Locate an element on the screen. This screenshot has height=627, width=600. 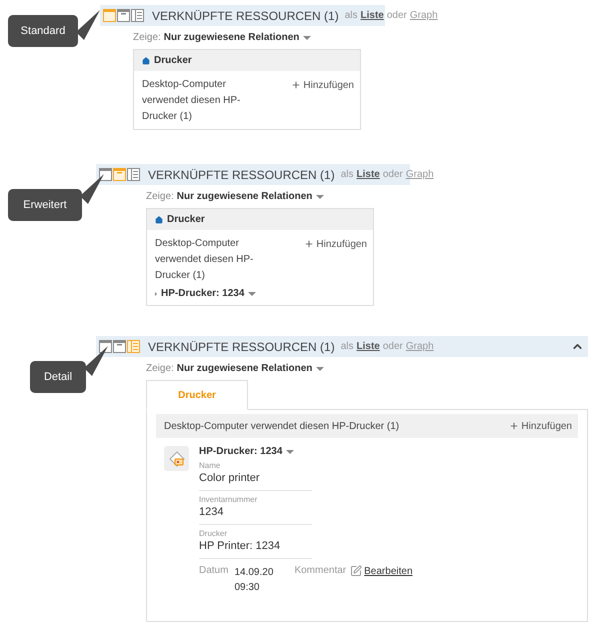
field-label: Name is located at coordinates (210, 465).